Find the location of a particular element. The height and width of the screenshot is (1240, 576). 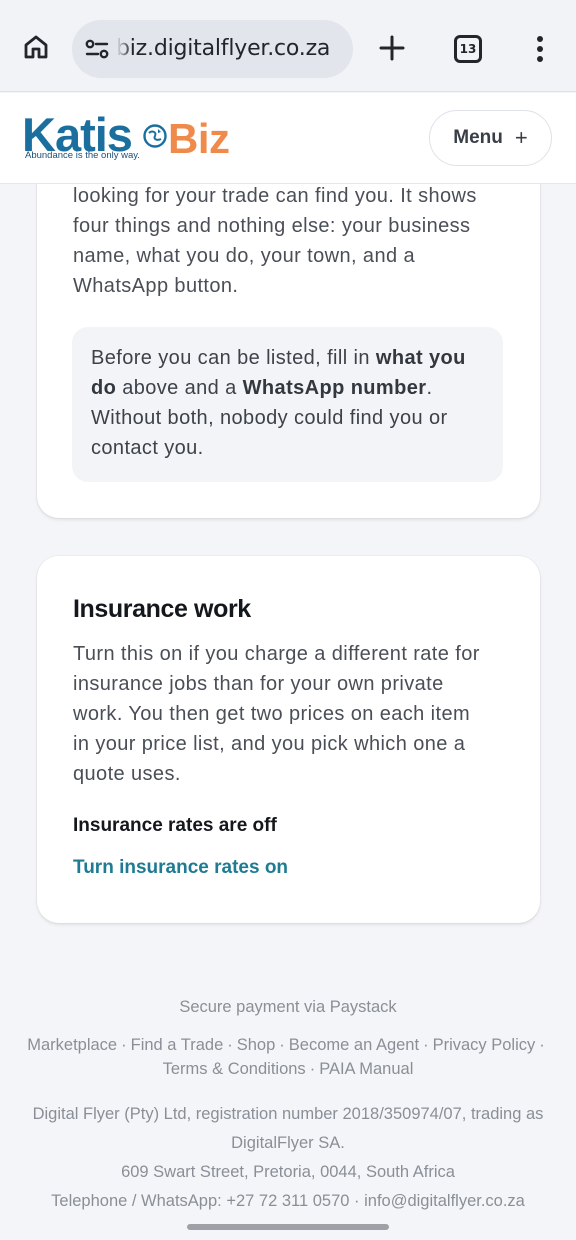

gesture-navigation-bar is located at coordinates (288, 1227).